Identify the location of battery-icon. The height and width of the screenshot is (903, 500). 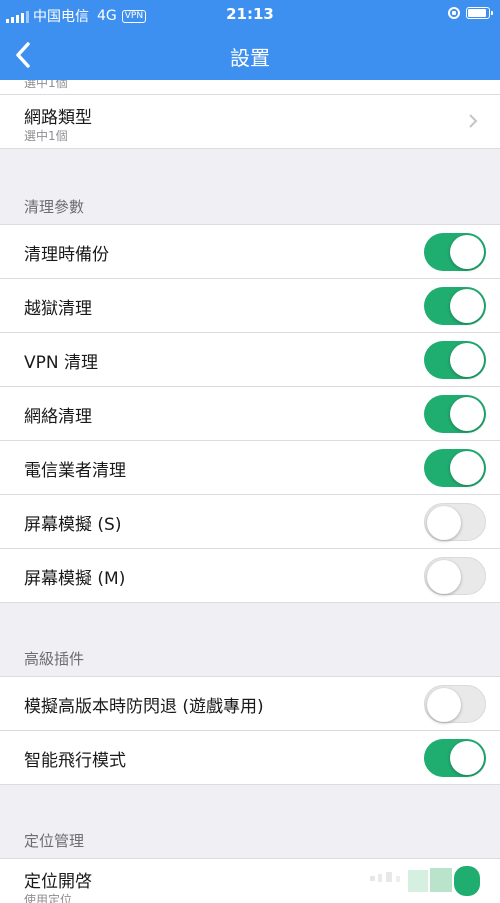
(479, 13).